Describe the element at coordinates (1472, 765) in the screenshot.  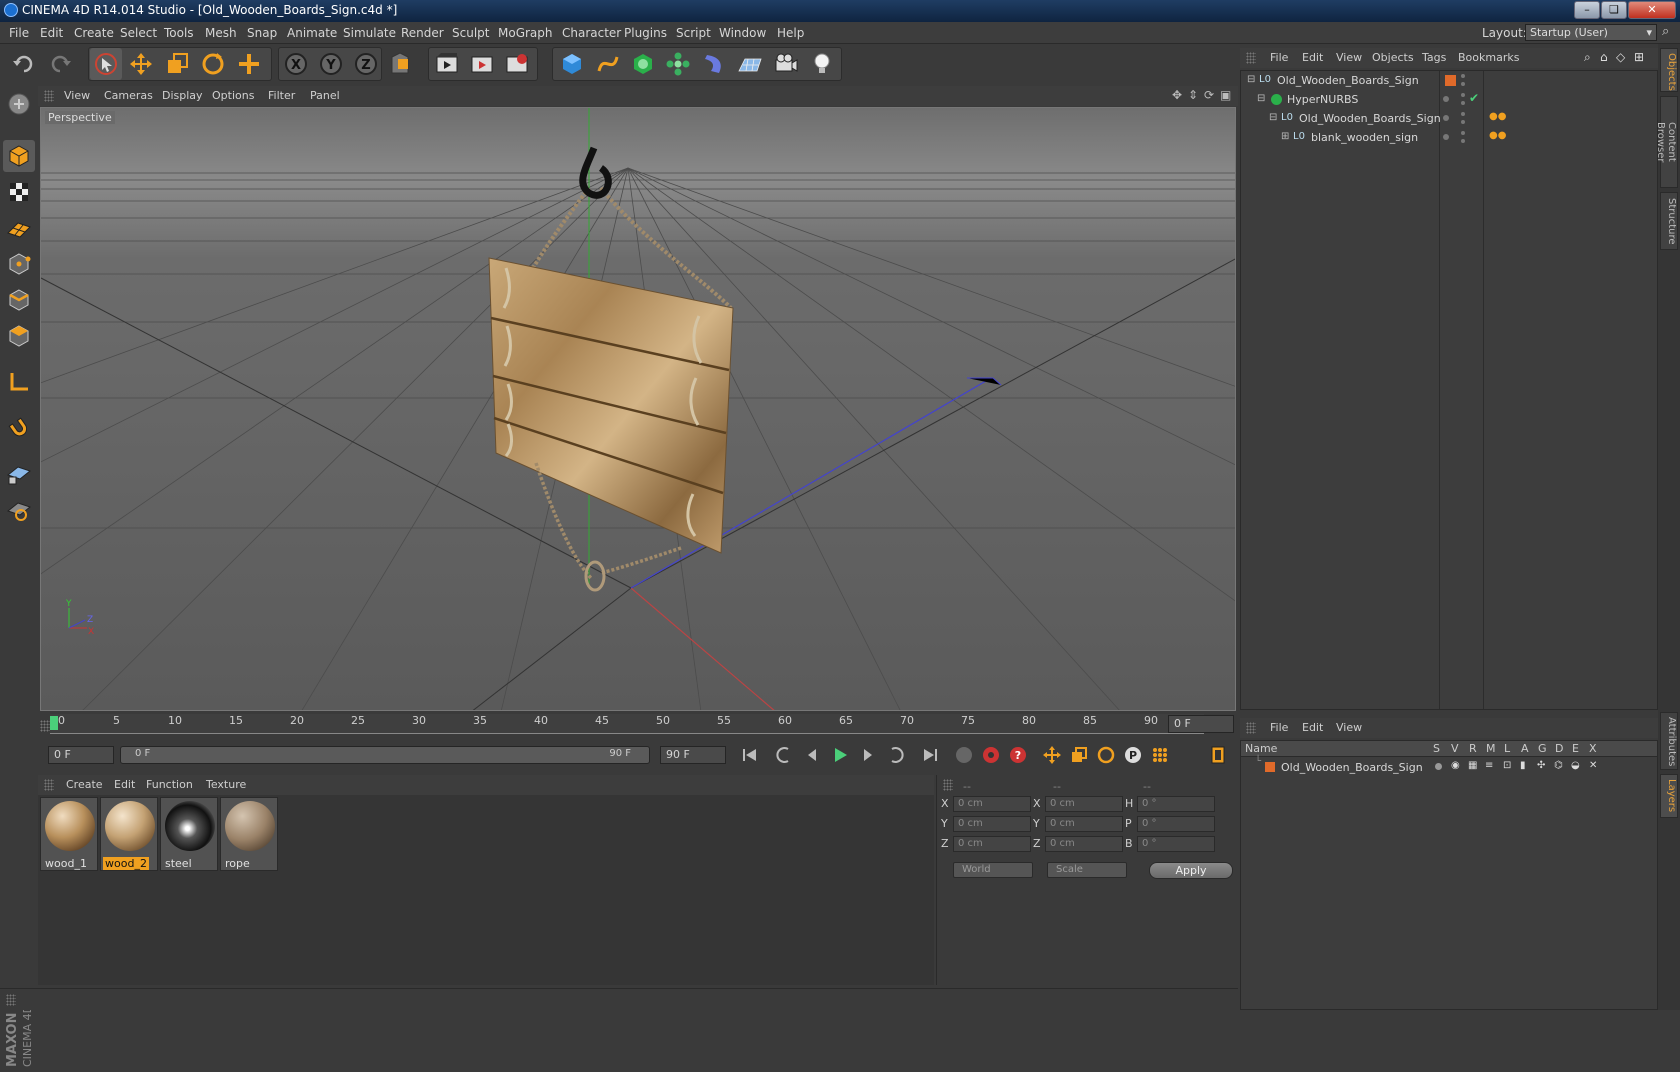
I see `layer-render-icon: ▦` at that location.